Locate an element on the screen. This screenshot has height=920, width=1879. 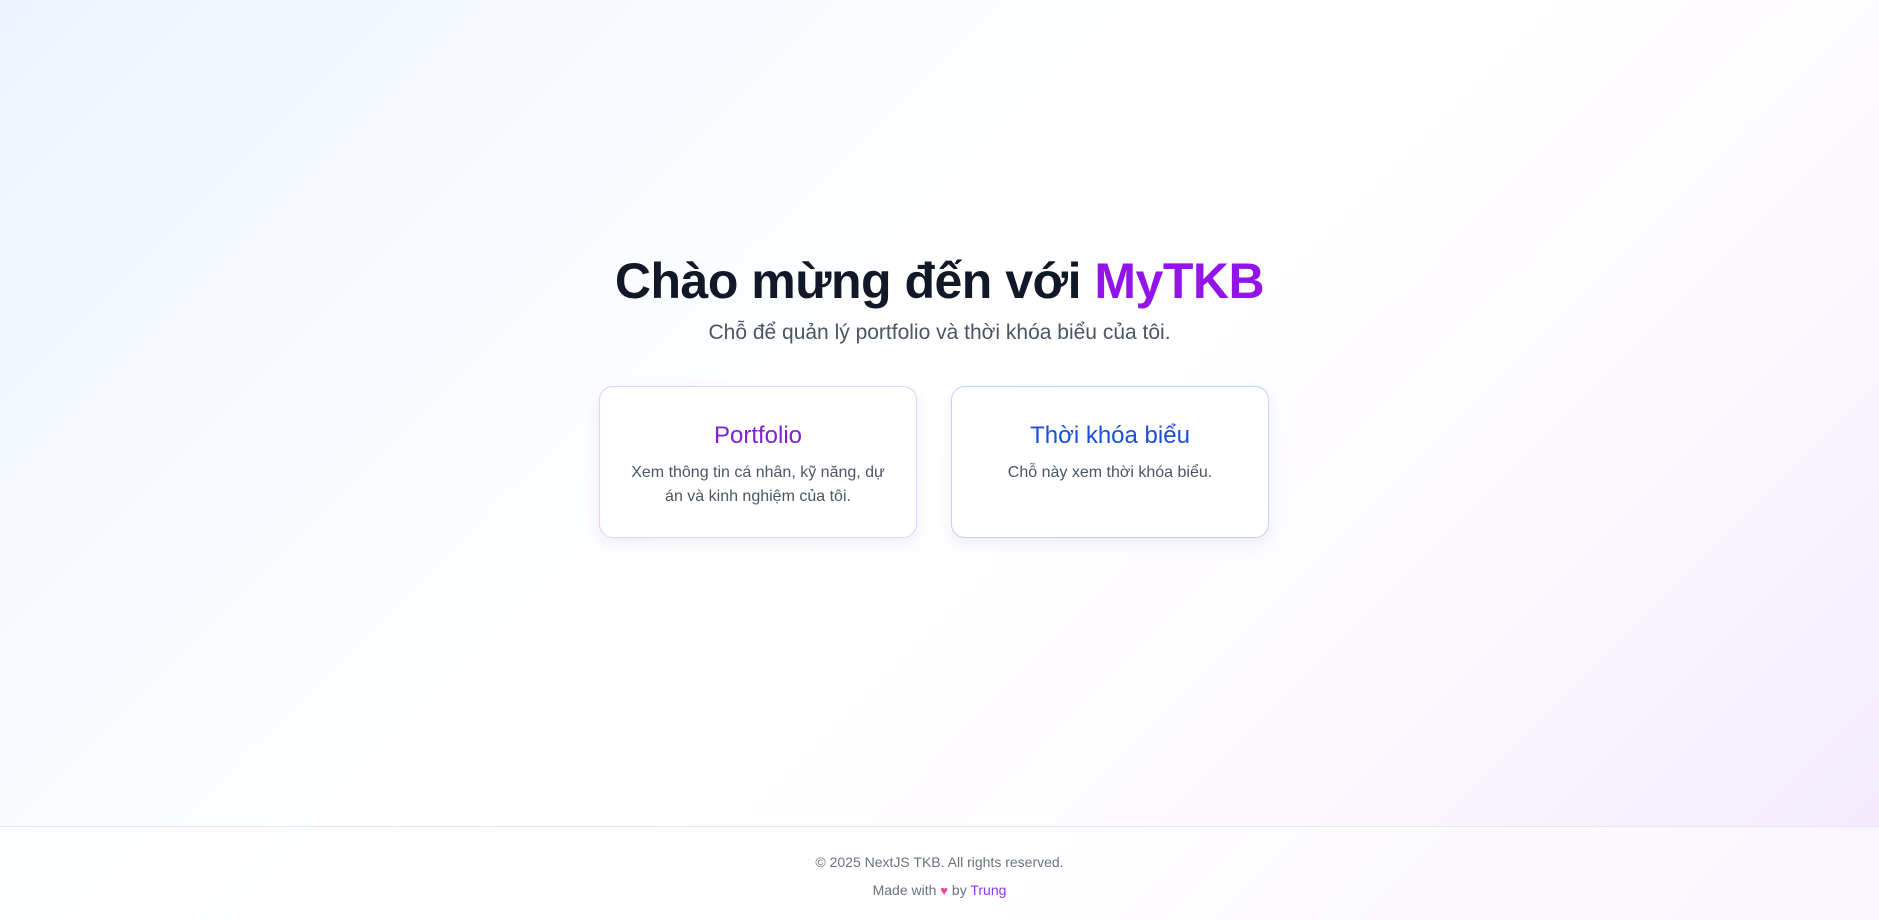
made-with-text: Made with is located at coordinates (904, 890).